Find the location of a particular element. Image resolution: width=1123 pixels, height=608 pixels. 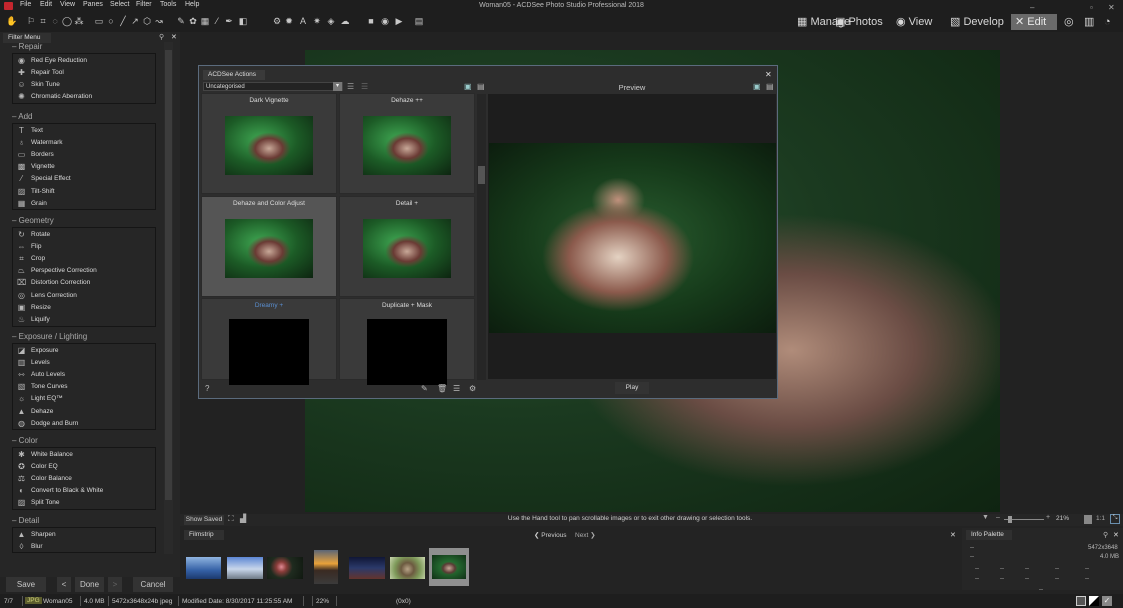

filter-item-watermark: ♁ Watermark is located at coordinates (84, 142).